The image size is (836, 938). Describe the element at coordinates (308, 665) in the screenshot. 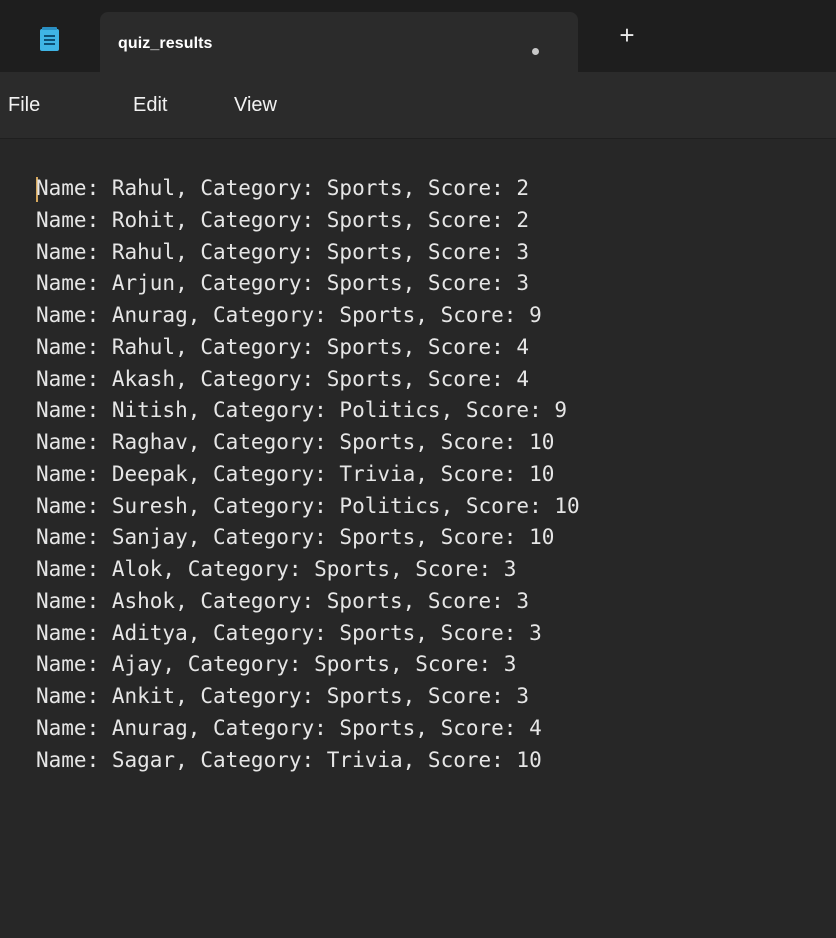

I see `document-line: Name: Ajay, Category: Sports, Score: 3` at that location.